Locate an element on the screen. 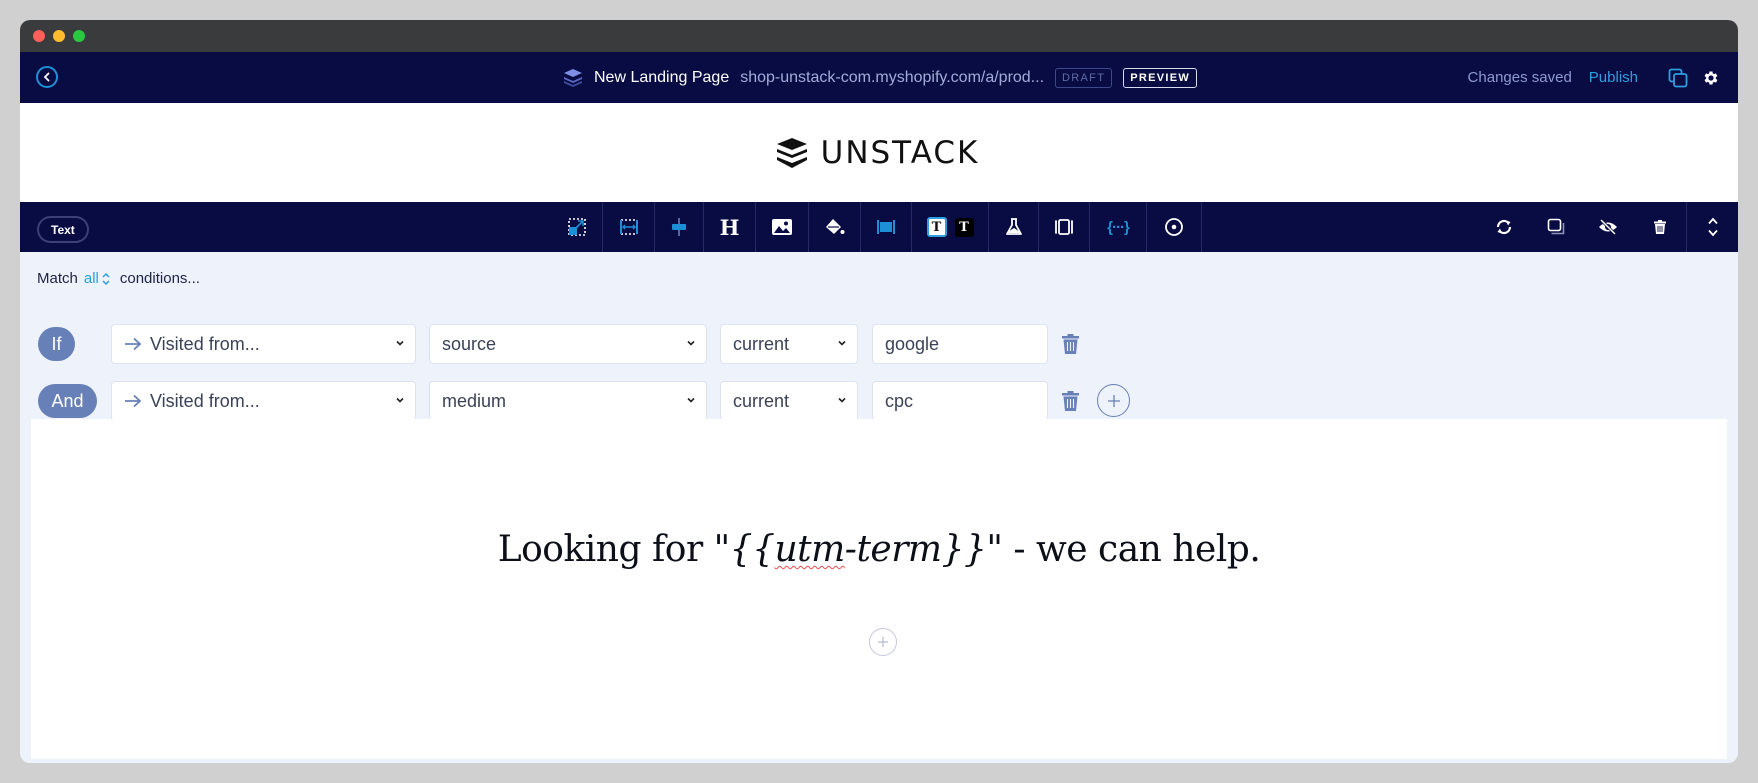  padding-icon is located at coordinates (1064, 227).